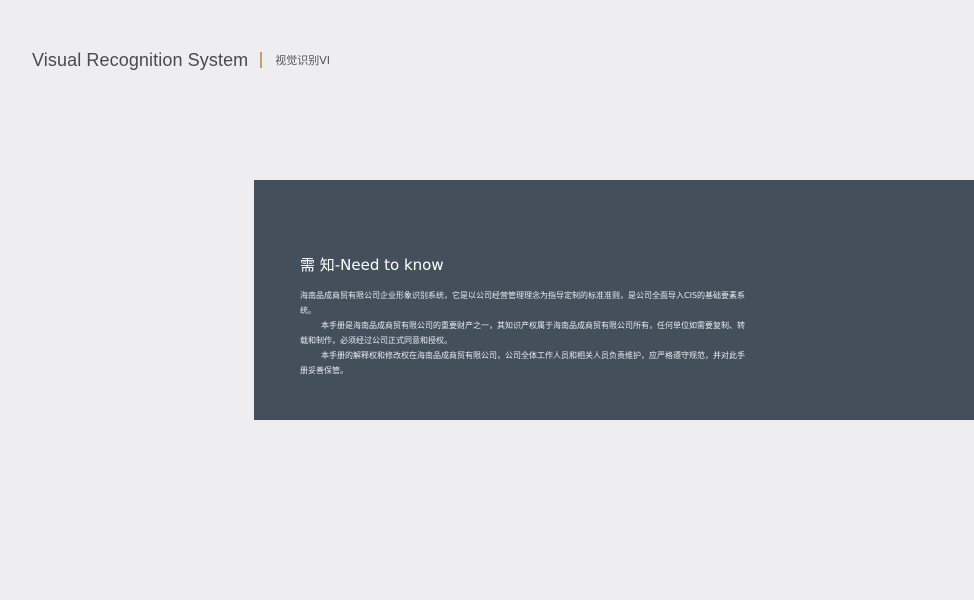  What do you see at coordinates (261, 60) in the screenshot?
I see `header-divider` at bounding box center [261, 60].